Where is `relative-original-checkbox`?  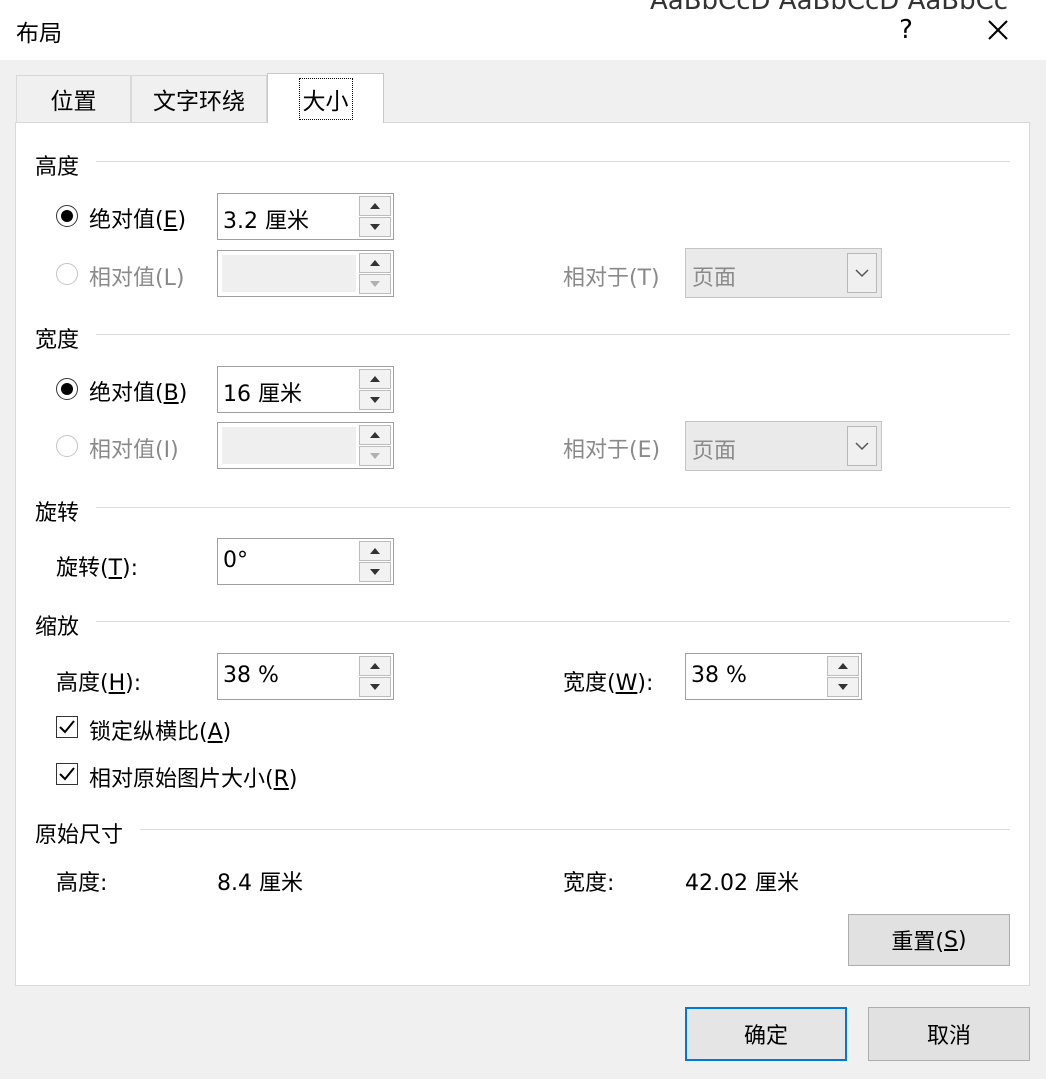
relative-original-checkbox is located at coordinates (67, 774).